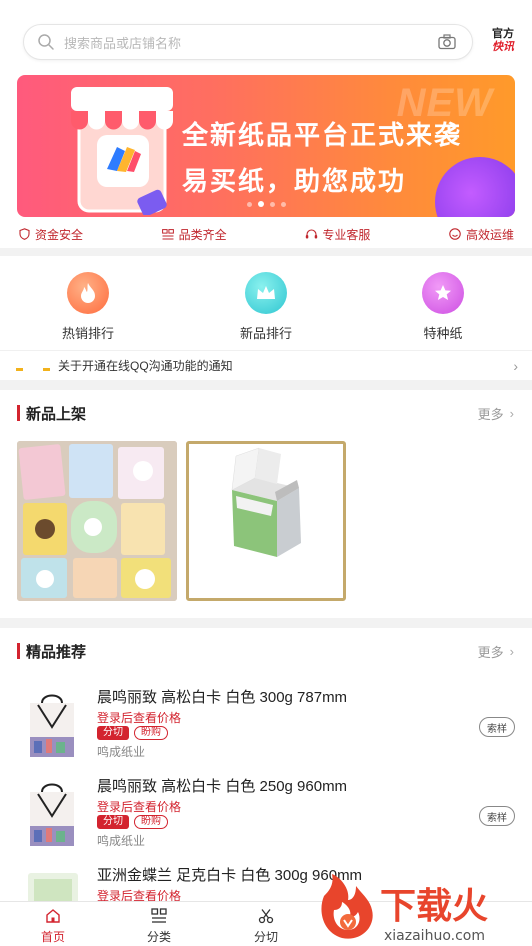 This screenshot has height=946, width=532. Describe the element at coordinates (266, 293) in the screenshot. I see `crown-icon` at that location.